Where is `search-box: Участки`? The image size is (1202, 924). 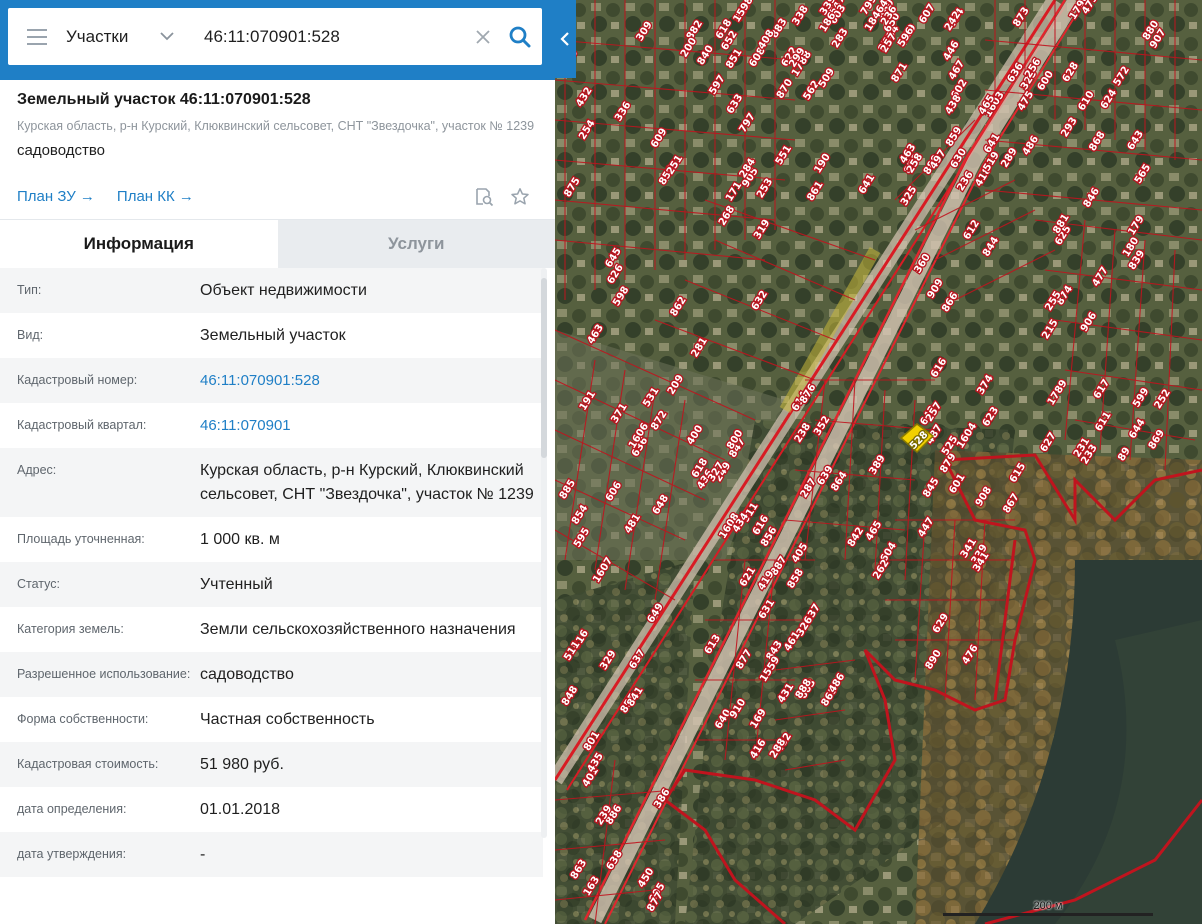
search-box: Участки is located at coordinates (275, 36).